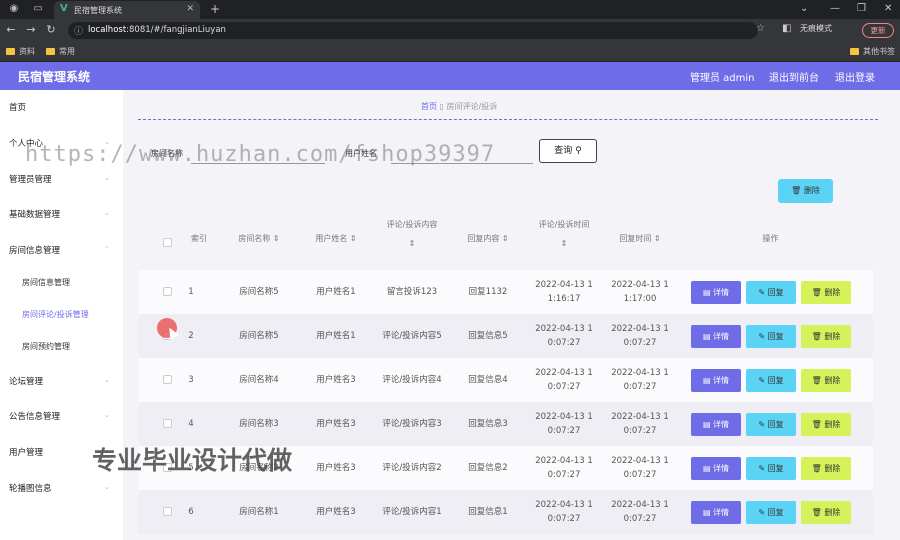 The width and height of the screenshot is (900, 540). What do you see at coordinates (259, 336) in the screenshot?
I see `cell-room-name: 房间名称5` at bounding box center [259, 336].